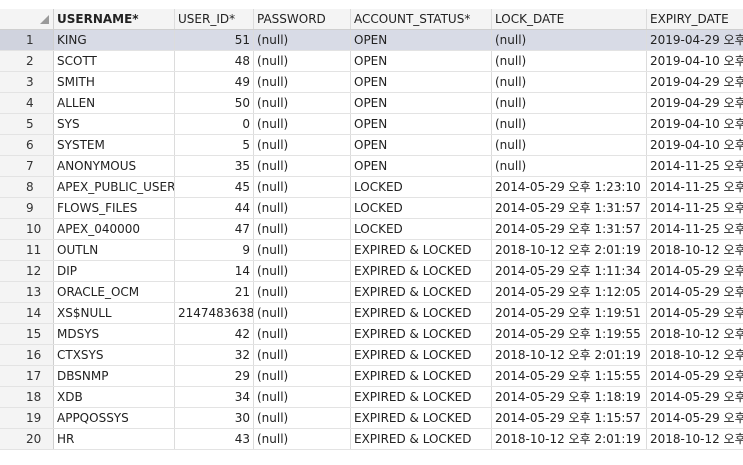 This screenshot has width=743, height=465. Describe the element at coordinates (114, 376) in the screenshot. I see `cell-username: DBSNMP` at that location.